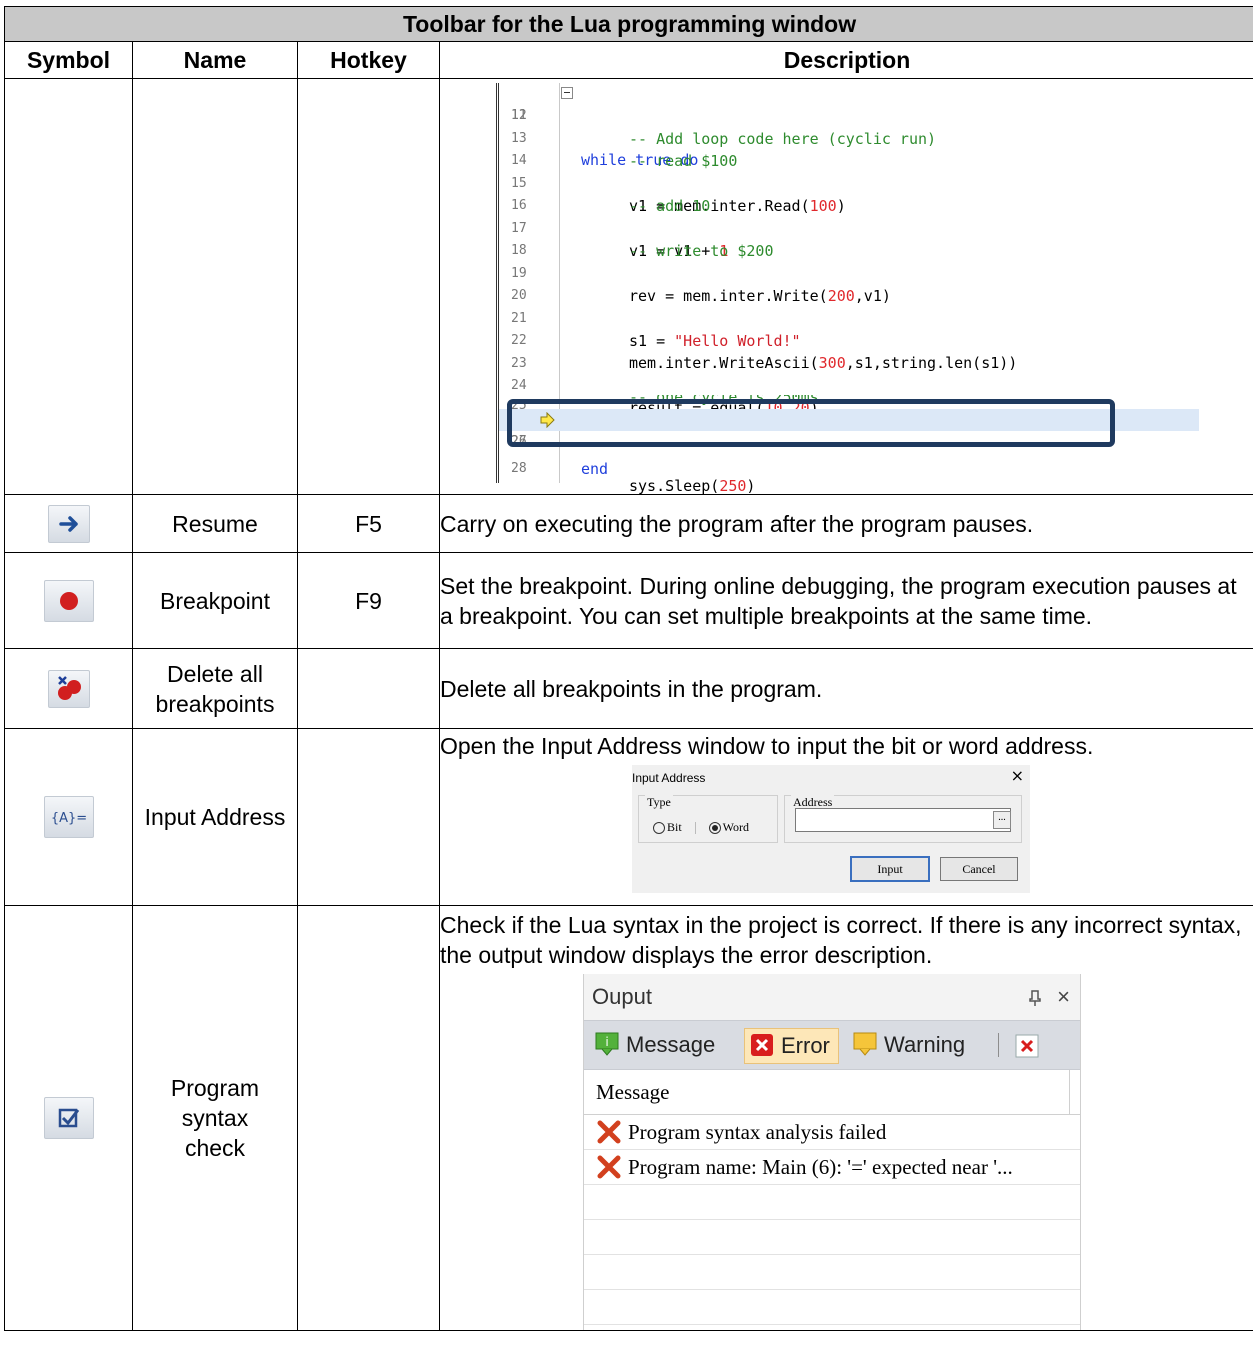  Describe the element at coordinates (659, 828) in the screenshot. I see `bit-radio` at that location.